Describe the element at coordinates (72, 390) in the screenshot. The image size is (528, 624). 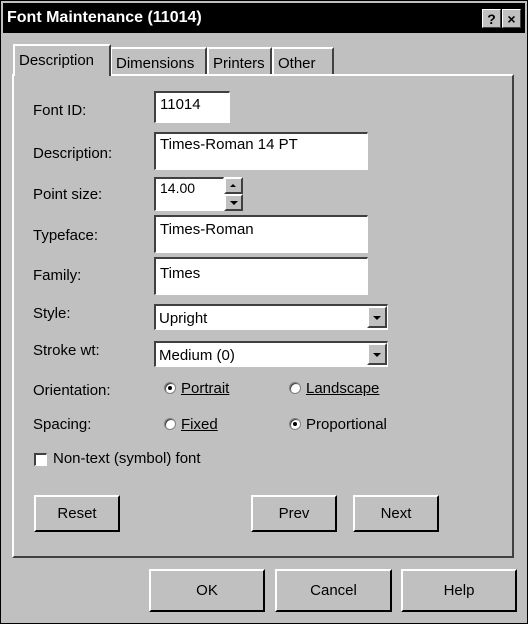
I see `orientation-label: Orientation:` at that location.